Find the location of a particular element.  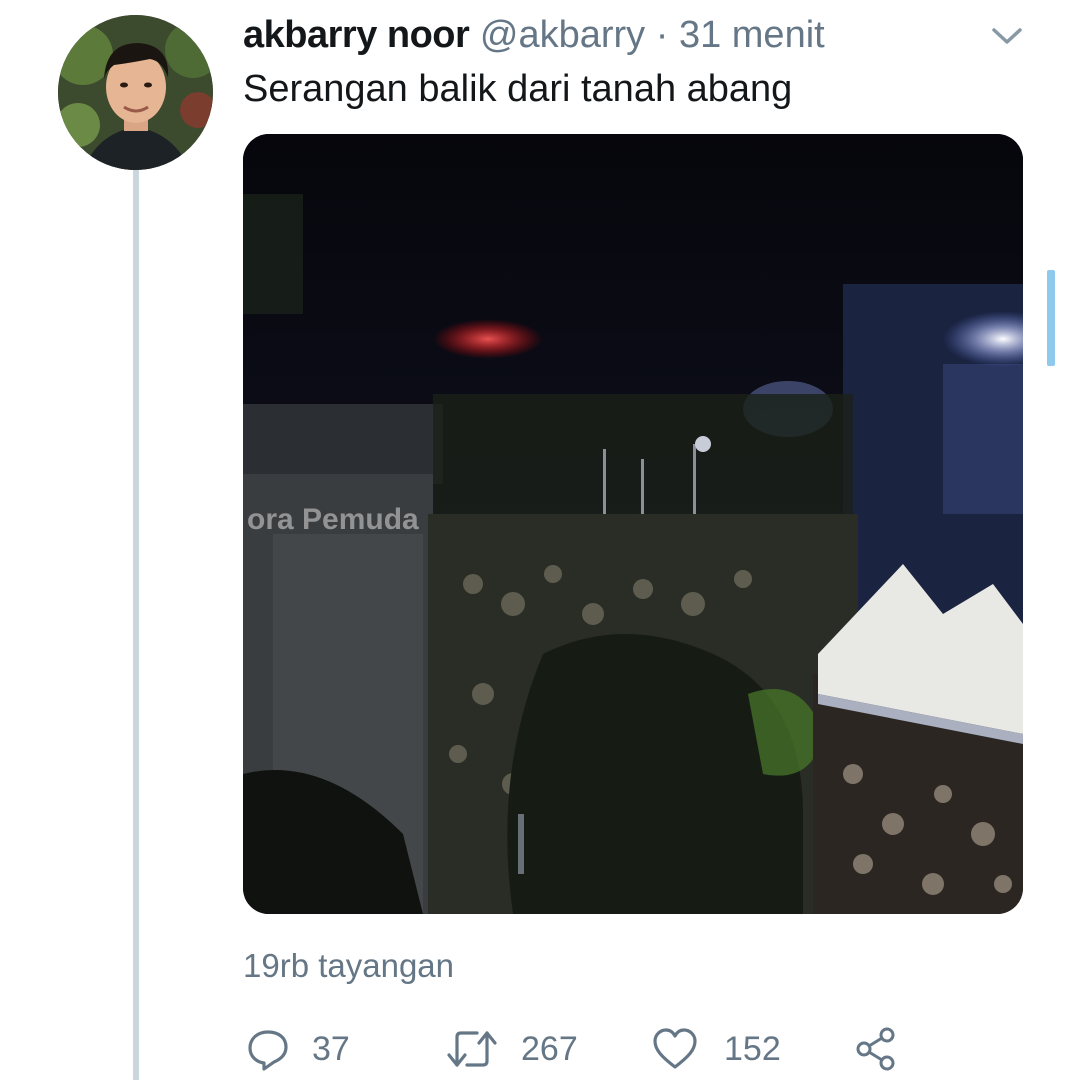

avatar is located at coordinates (135, 92).